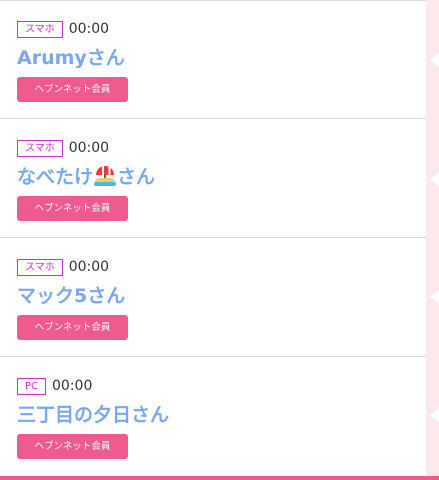 This screenshot has width=439, height=480. I want to click on visit-meta: PC 00:00, so click(54, 386).